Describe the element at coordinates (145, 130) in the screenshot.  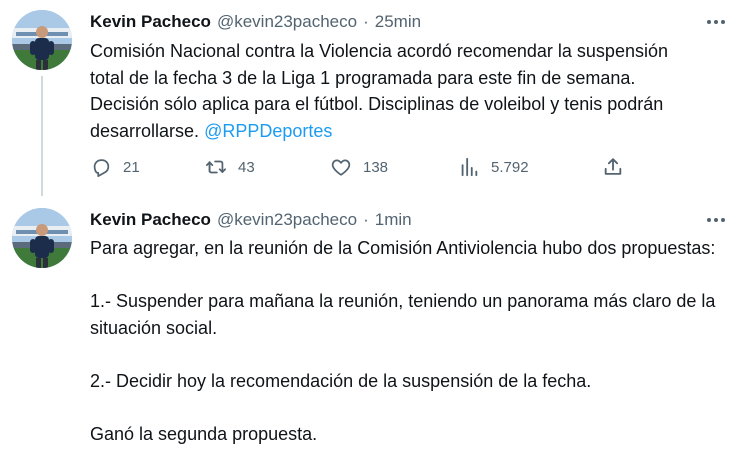
I see `tweet-text-fragment: desarrollarse.` at that location.